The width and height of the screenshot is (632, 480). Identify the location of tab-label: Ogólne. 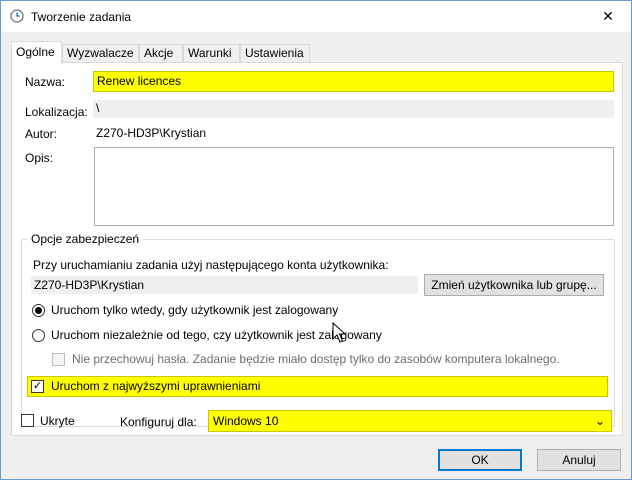
(35, 52).